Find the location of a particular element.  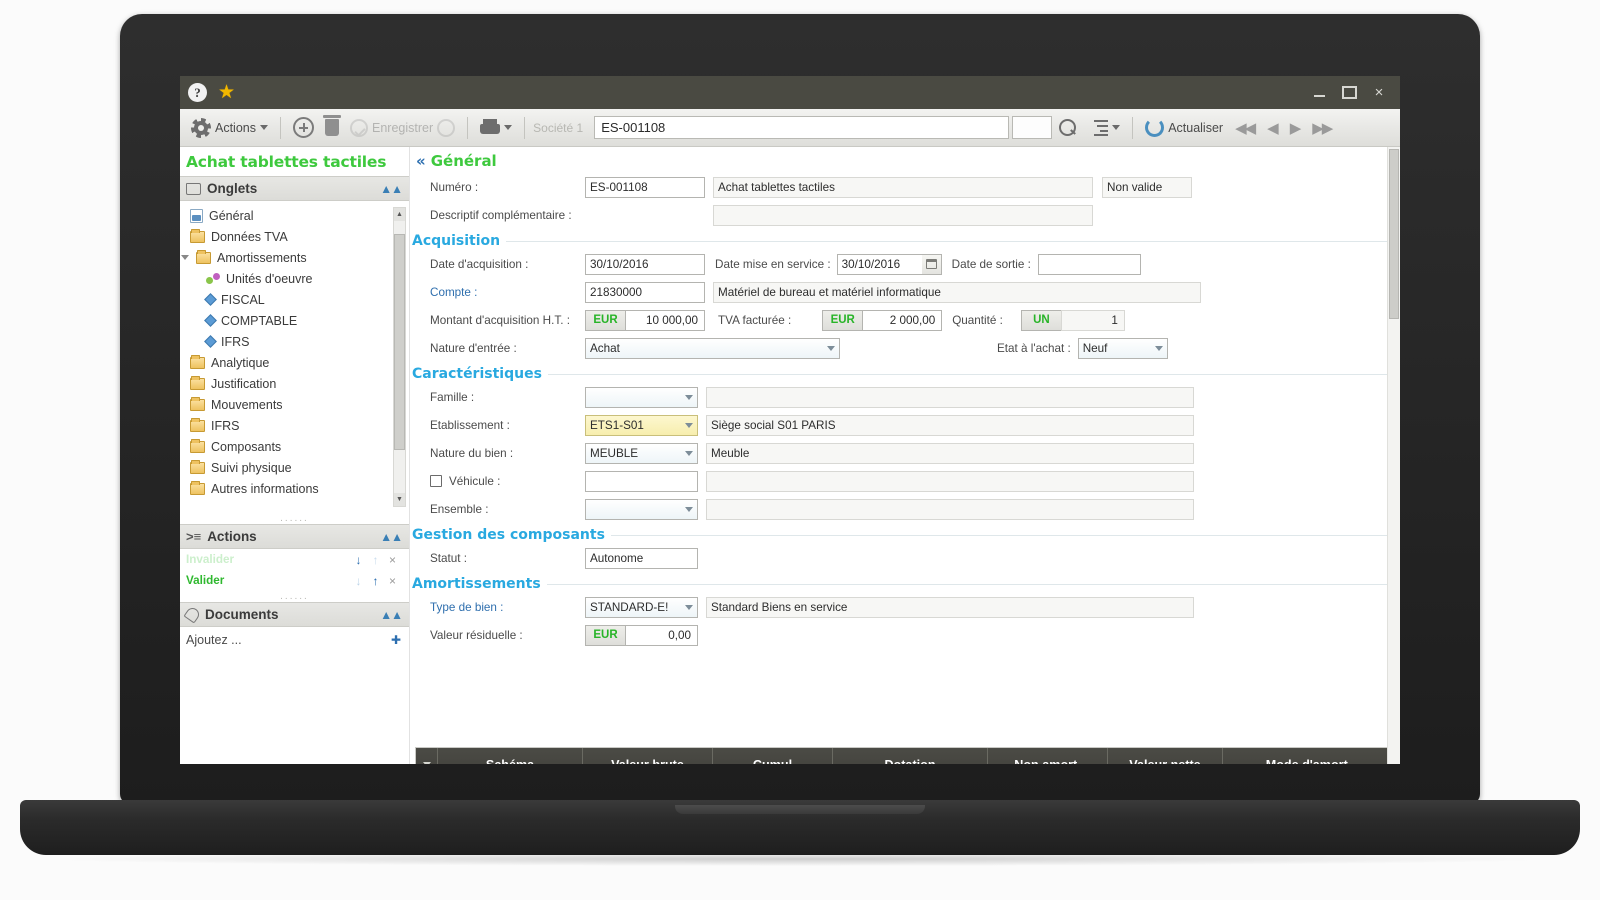

etablissement-select: ETS1-S01 is located at coordinates (641, 425).